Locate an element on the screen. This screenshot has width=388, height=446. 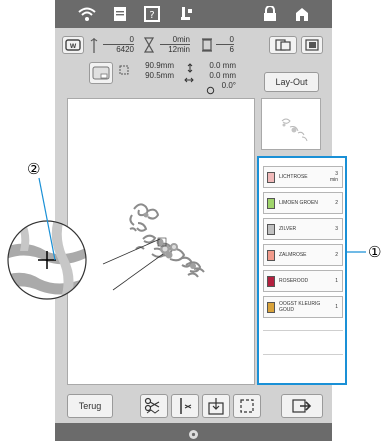
offset-vertical: 0.0 mm is located at coordinates (222, 65).